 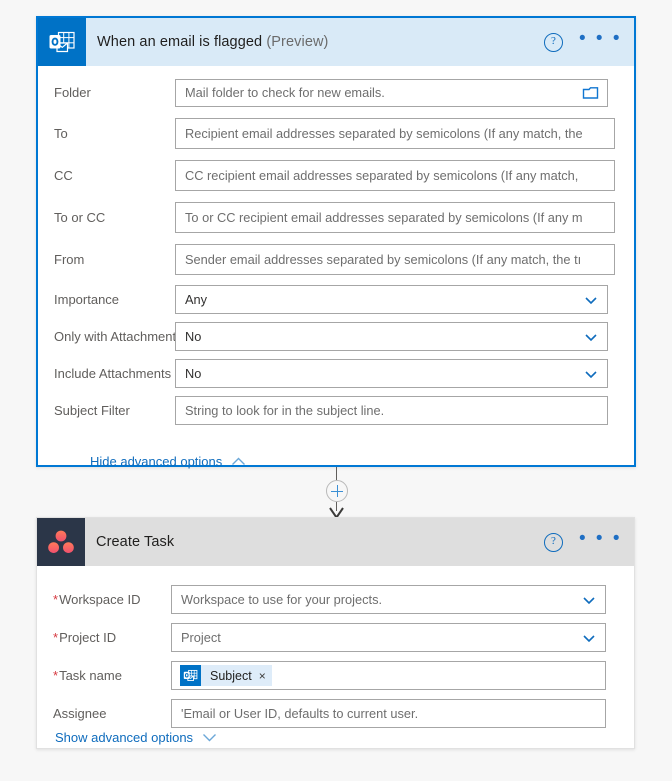 I want to click on trigger-title-preview-tag: (Preview), so click(x=297, y=42).